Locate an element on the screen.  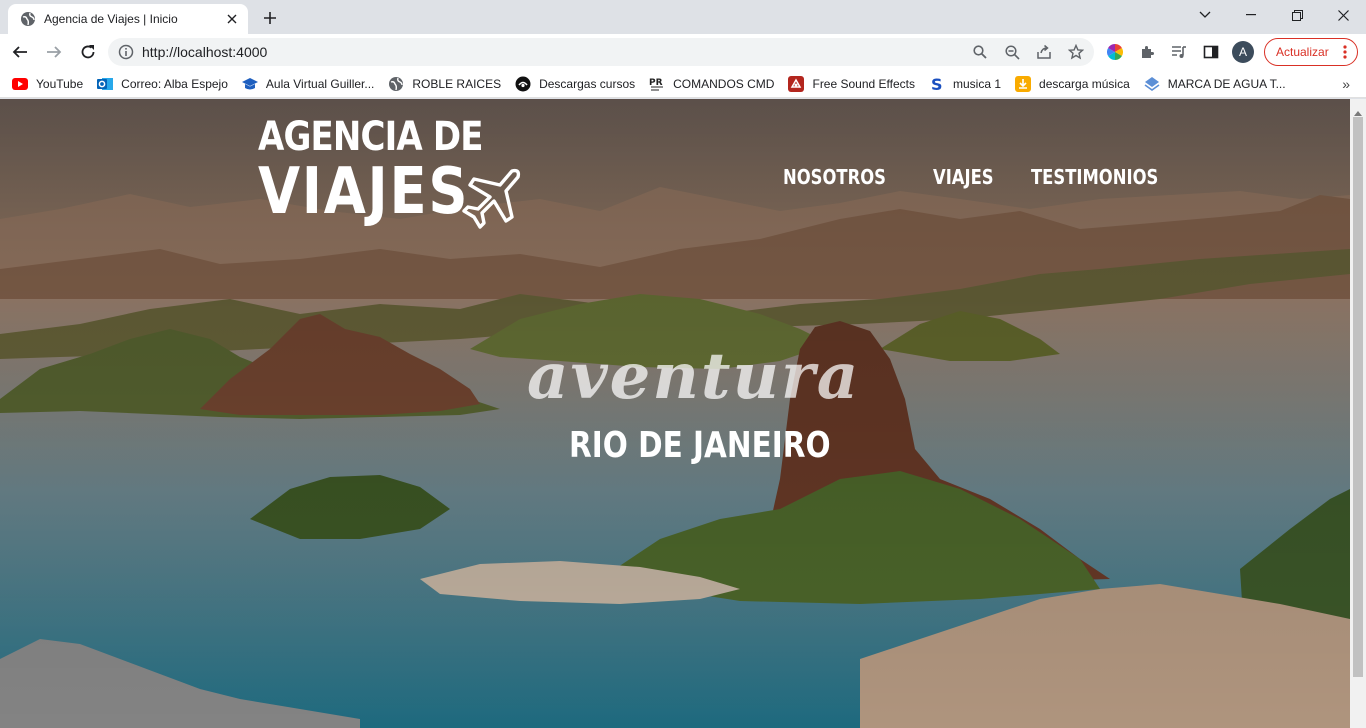
address-bar: http://localhost:4000 is located at coordinates (601, 52).